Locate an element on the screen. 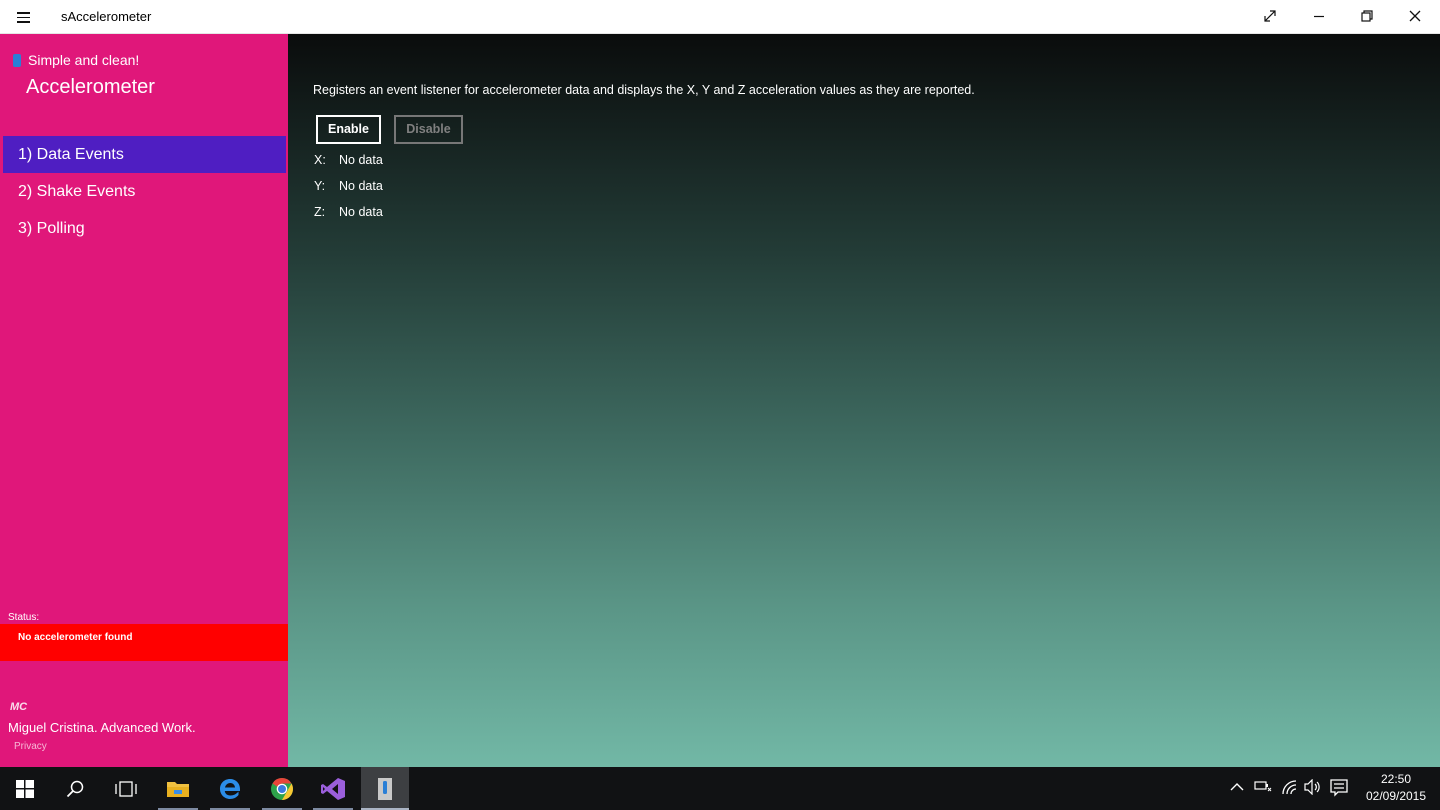 This screenshot has height=810, width=1440. minimize-button is located at coordinates (1319, 16).